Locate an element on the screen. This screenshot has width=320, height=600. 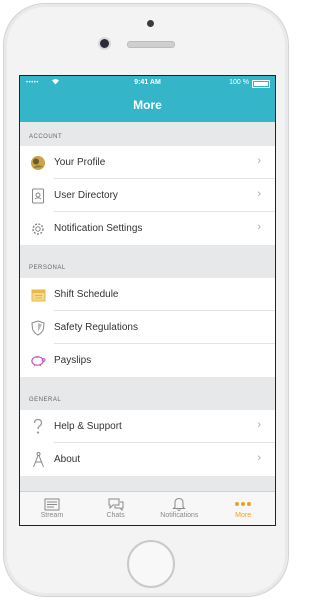
menu-item-shift-schedule: Shift Schedule is located at coordinates (147, 294).